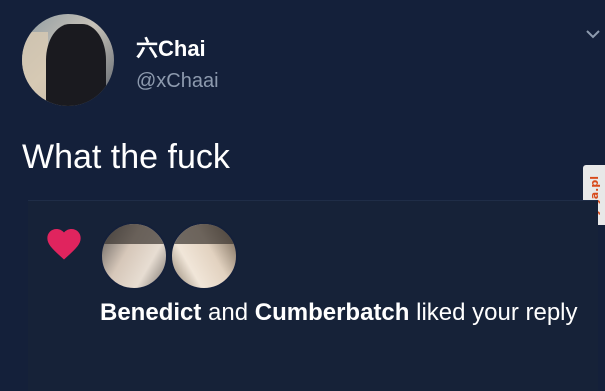 The height and width of the screenshot is (391, 605). I want to click on liker-avatar-2-hair, so click(204, 234).